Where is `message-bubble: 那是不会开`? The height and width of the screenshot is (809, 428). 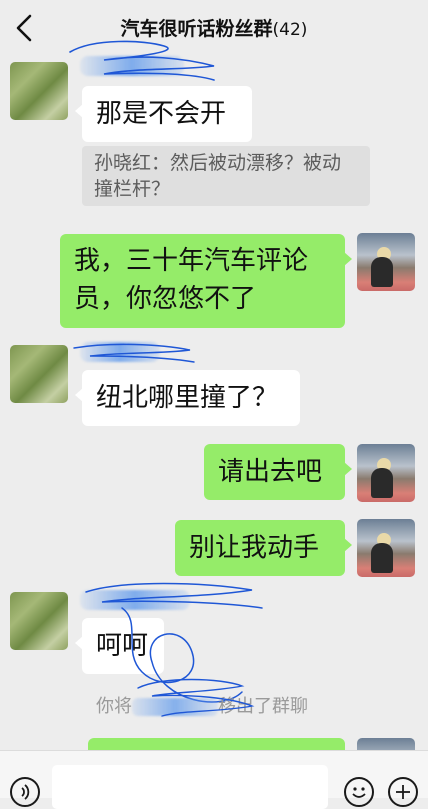 message-bubble: 那是不会开 is located at coordinates (163, 114).